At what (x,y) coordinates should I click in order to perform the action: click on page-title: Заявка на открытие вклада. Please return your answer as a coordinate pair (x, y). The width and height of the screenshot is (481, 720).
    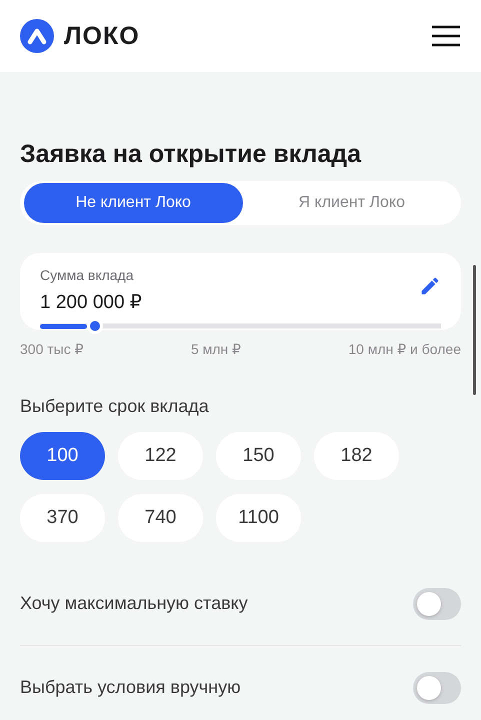
    Looking at the image, I should click on (191, 154).